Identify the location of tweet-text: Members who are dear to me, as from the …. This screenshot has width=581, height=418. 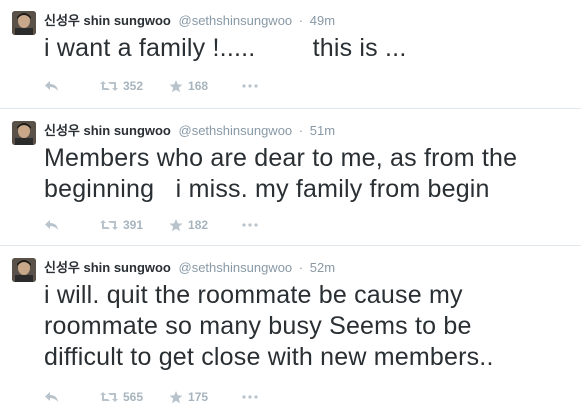
(281, 173).